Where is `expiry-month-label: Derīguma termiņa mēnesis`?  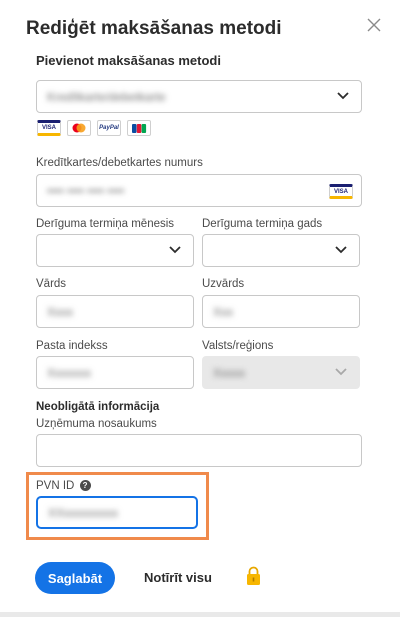 expiry-month-label: Derīguma termiņa mēnesis is located at coordinates (105, 224).